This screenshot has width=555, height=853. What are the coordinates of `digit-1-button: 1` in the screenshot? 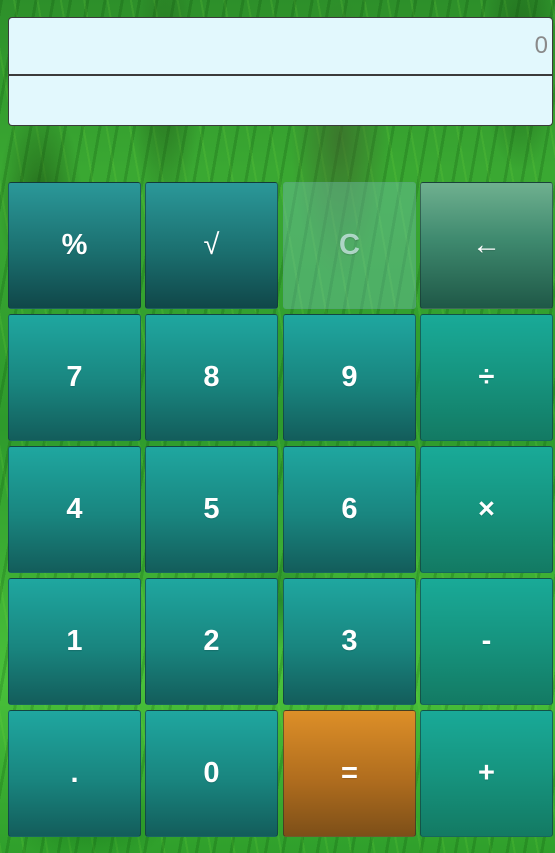 It's located at (74, 641).